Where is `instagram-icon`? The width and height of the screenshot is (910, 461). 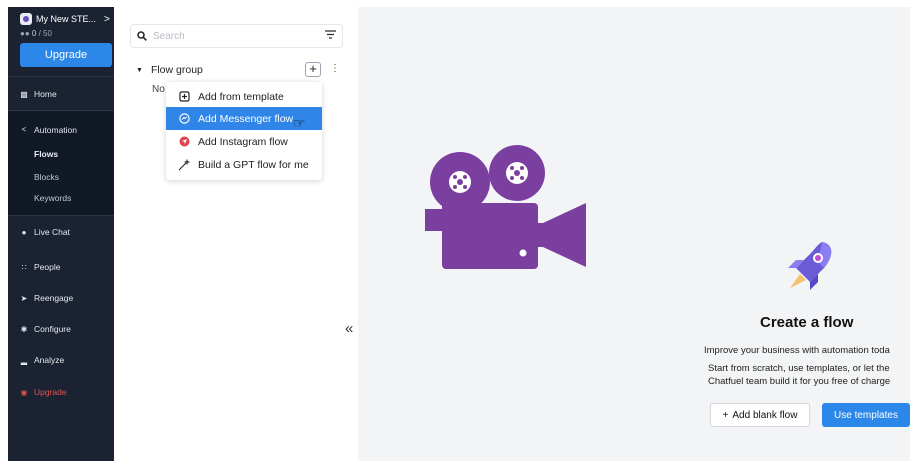 instagram-icon is located at coordinates (184, 142).